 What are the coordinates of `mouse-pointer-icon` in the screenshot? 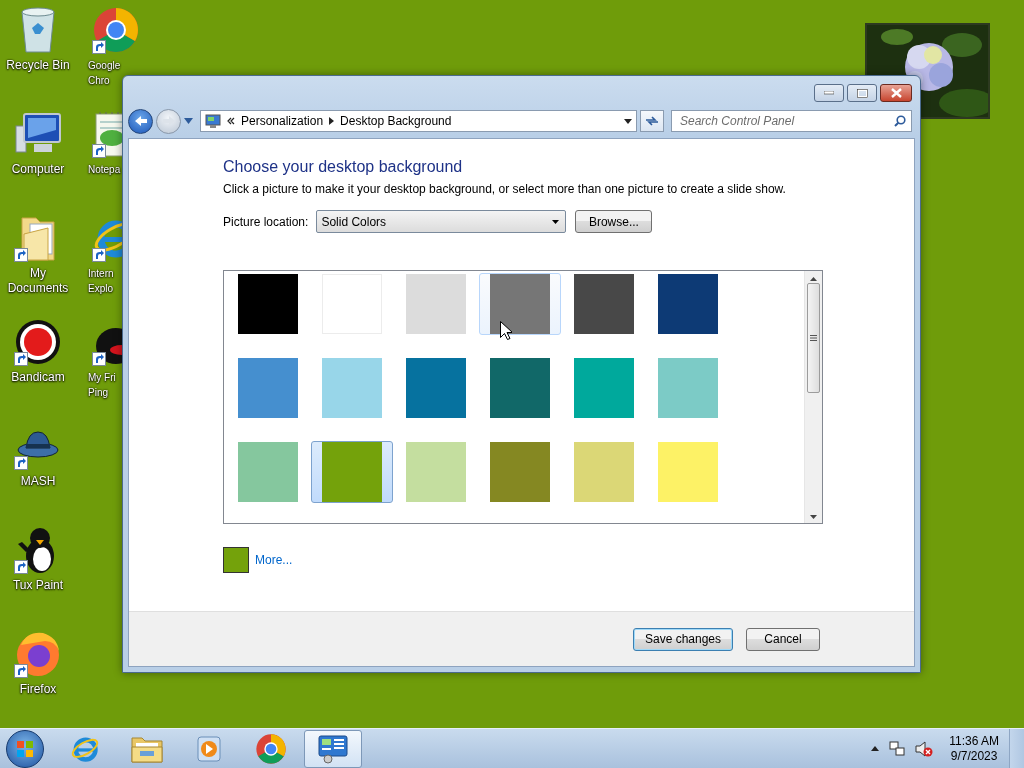 It's located at (506, 330).